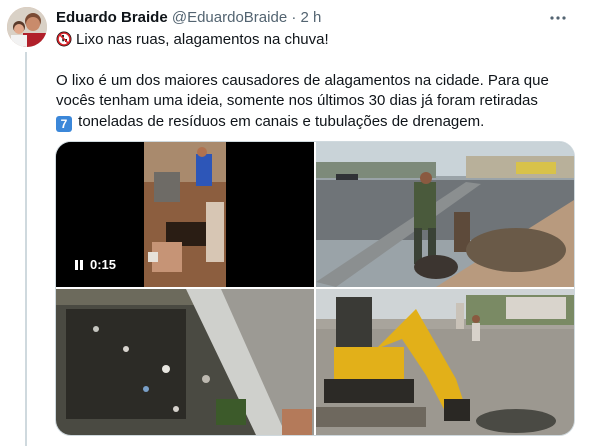 The width and height of the screenshot is (590, 446). I want to click on author-handle: @EduardoBraide, so click(229, 17).